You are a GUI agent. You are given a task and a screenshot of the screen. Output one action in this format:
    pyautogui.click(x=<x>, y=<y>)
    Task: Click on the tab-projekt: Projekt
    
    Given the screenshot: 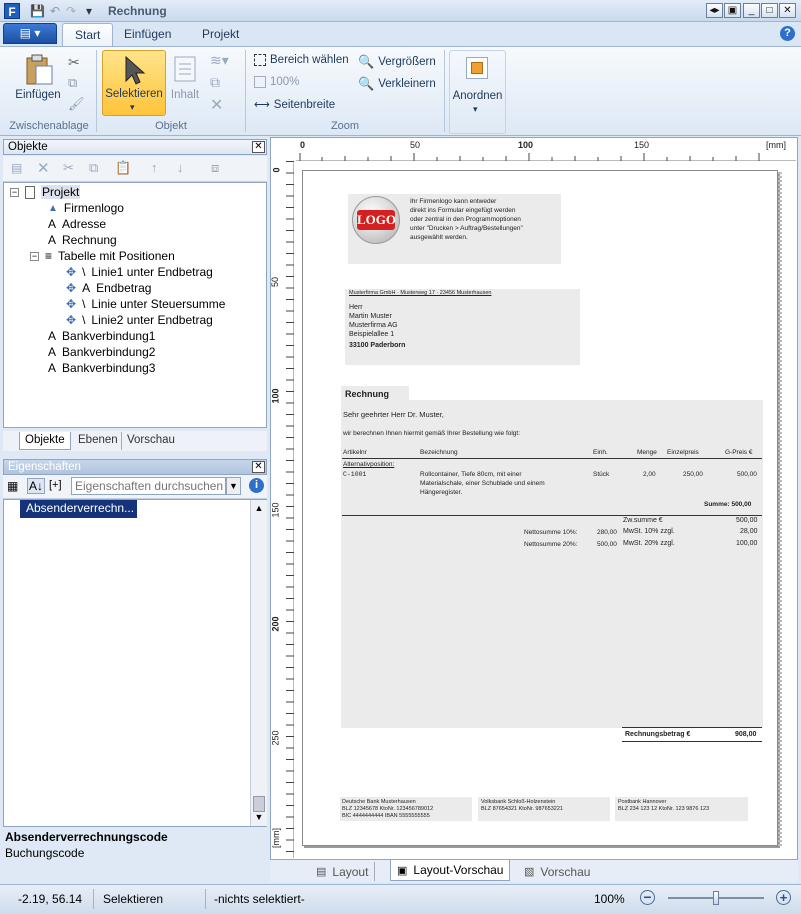 What is the action you would take?
    pyautogui.click(x=220, y=34)
    